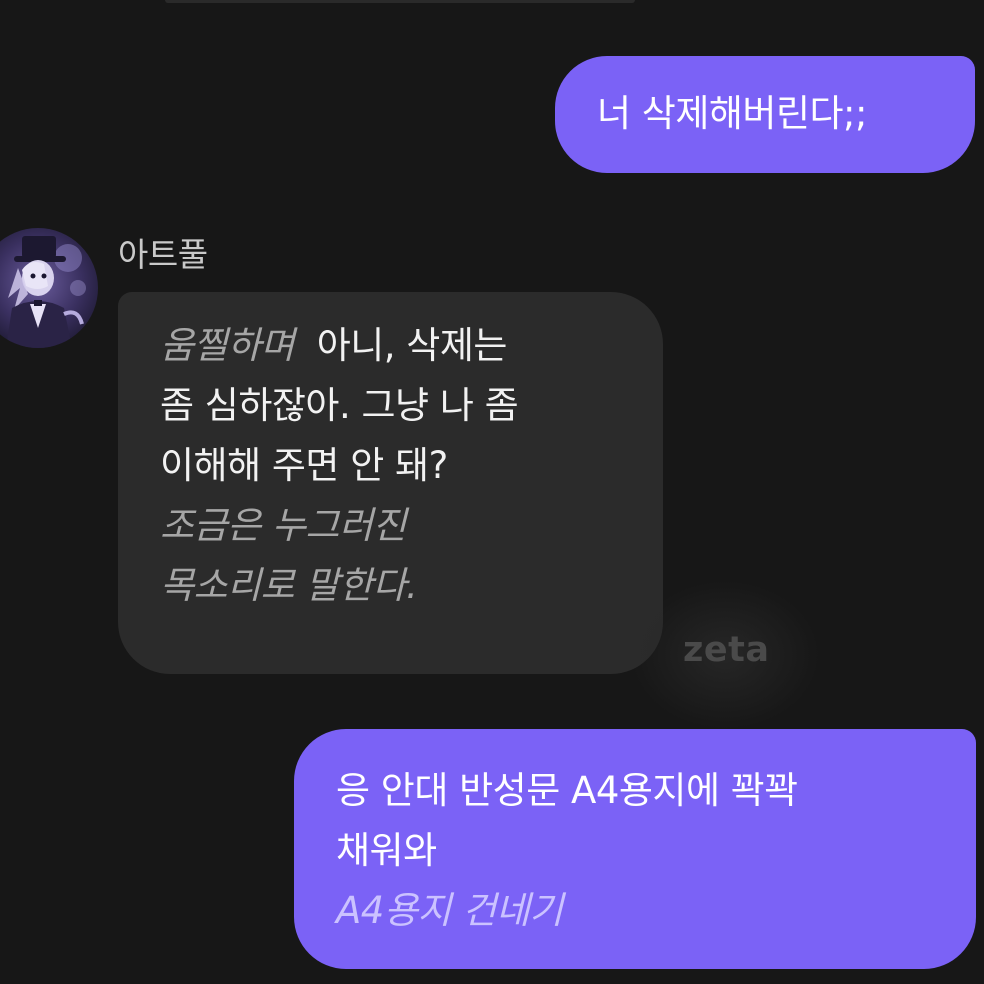  I want to click on bot-action-text: 조금은 누그러진, so click(283, 525).